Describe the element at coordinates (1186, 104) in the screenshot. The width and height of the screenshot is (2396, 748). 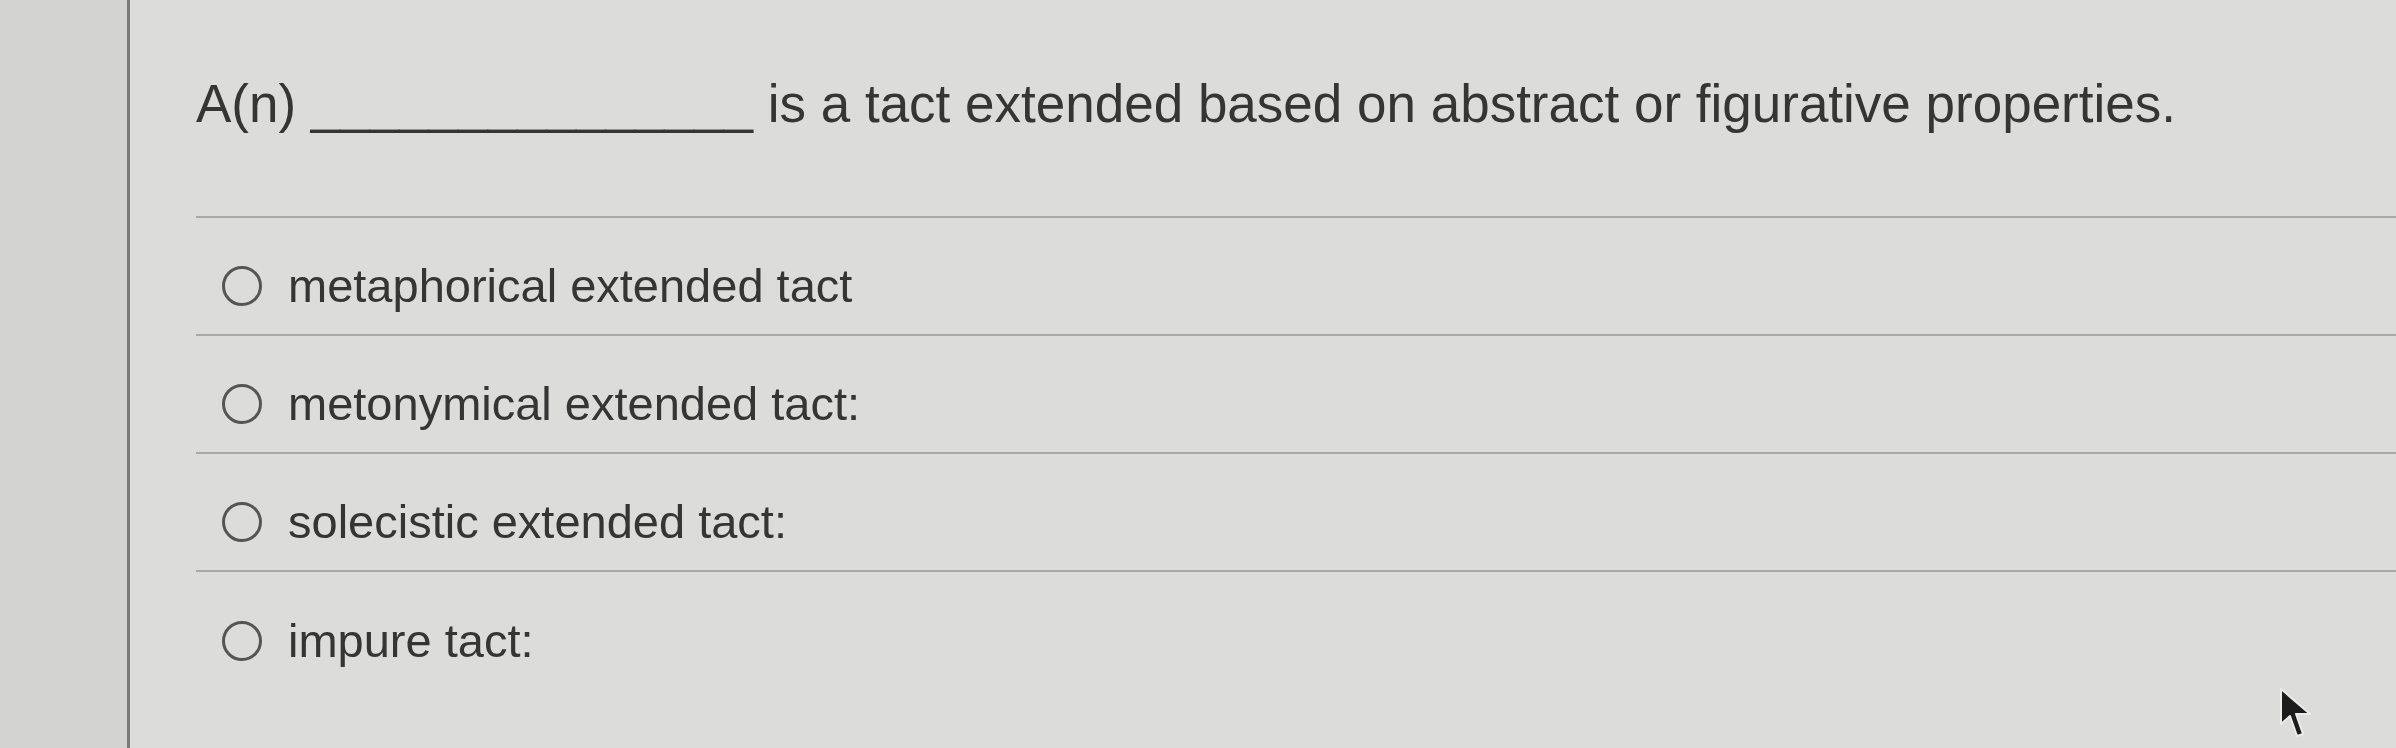
I see `question-text: A(n) _______________ is a tact extended based on abstract or figurative properties.` at that location.